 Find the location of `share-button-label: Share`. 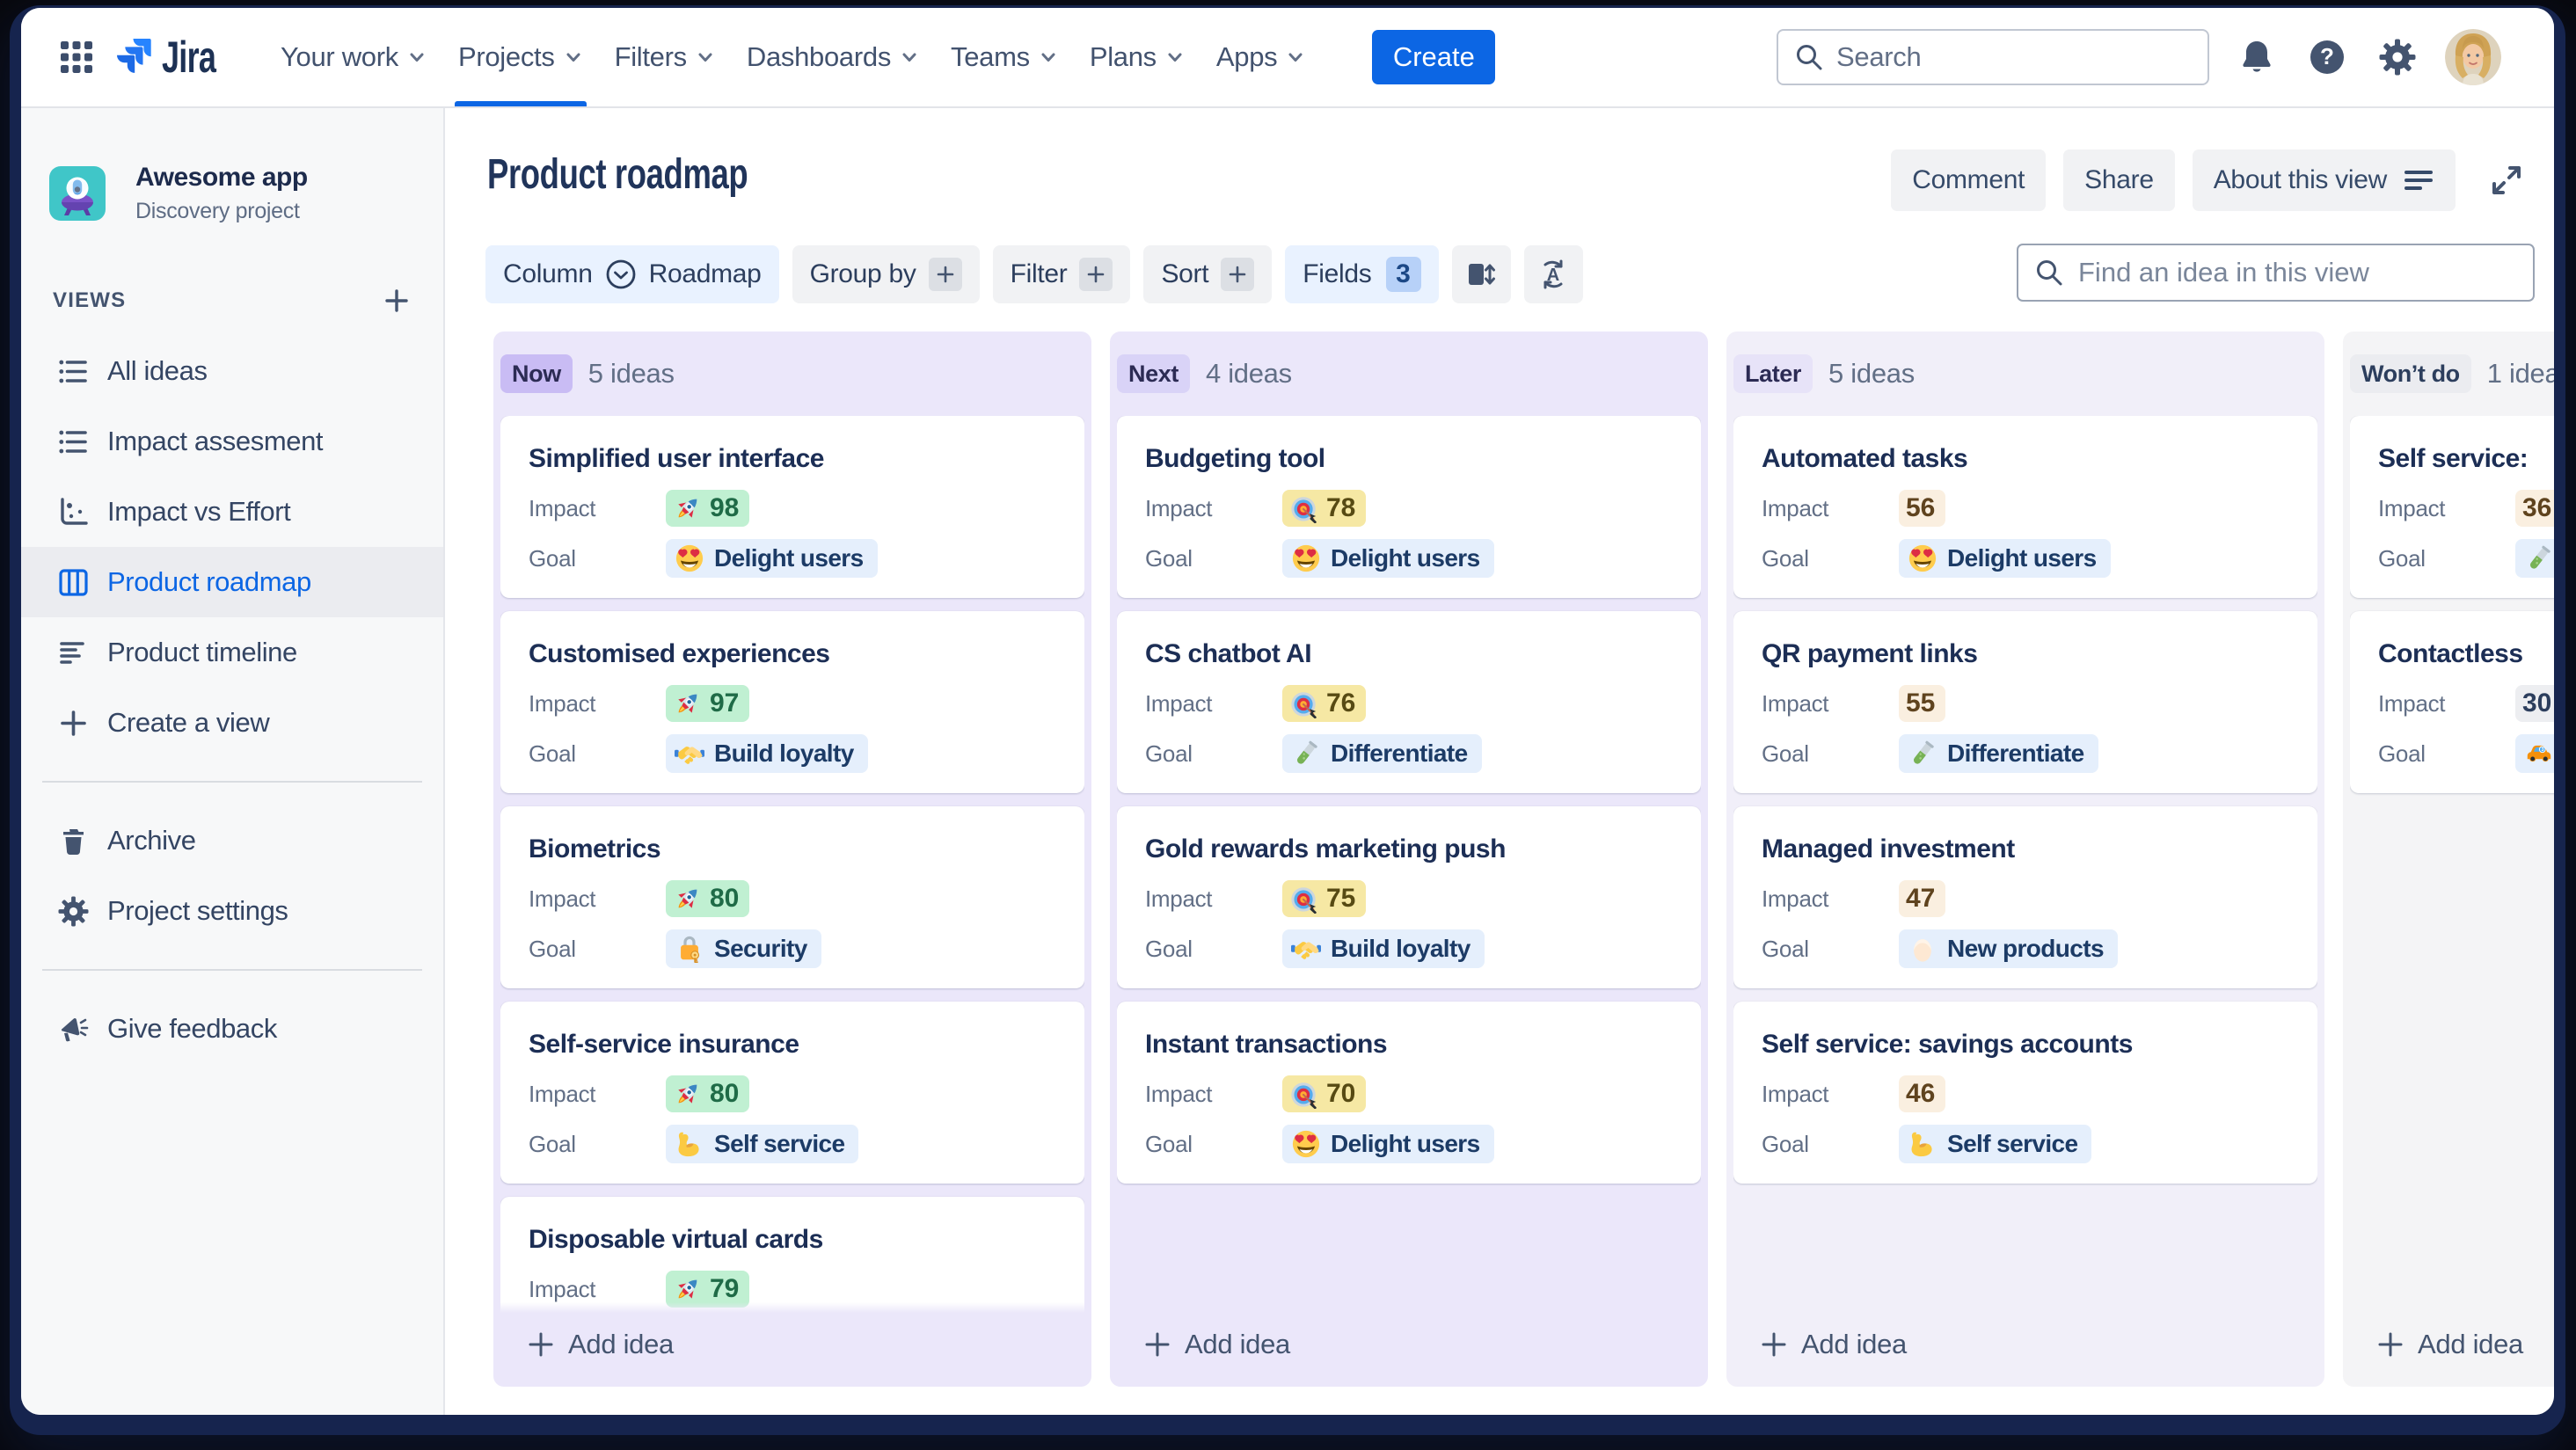

share-button-label: Share is located at coordinates (2119, 179).